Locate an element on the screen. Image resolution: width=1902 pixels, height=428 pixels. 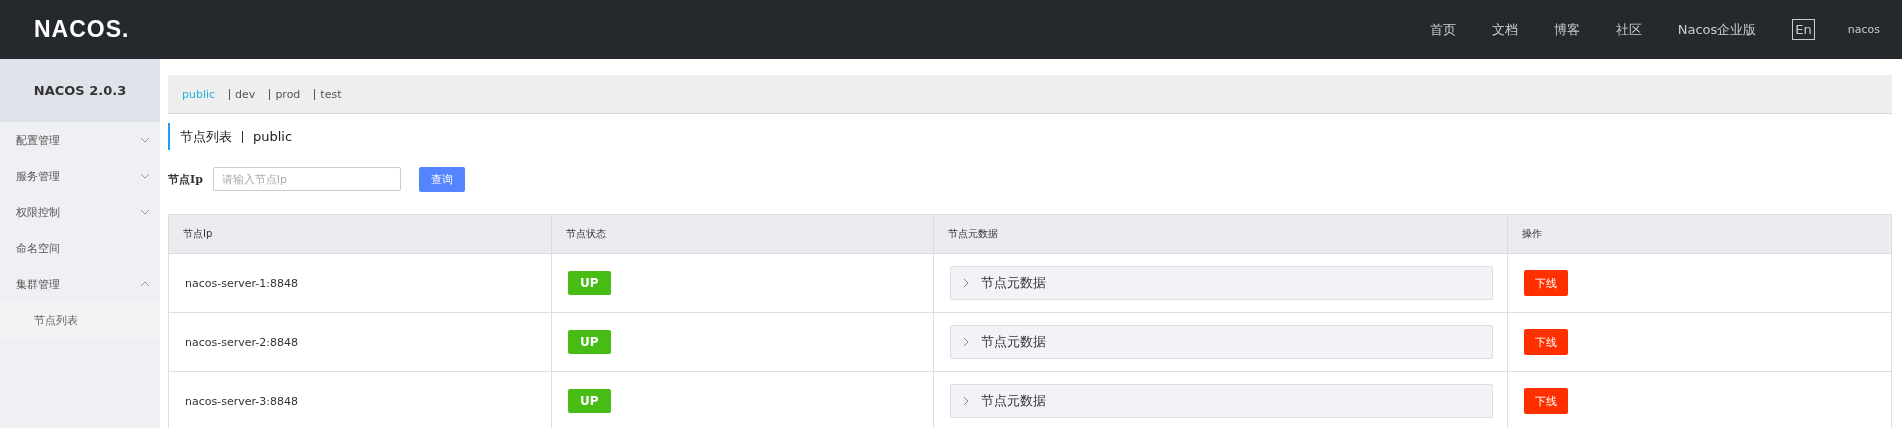
column-header: 节点Ip is located at coordinates (360, 234).